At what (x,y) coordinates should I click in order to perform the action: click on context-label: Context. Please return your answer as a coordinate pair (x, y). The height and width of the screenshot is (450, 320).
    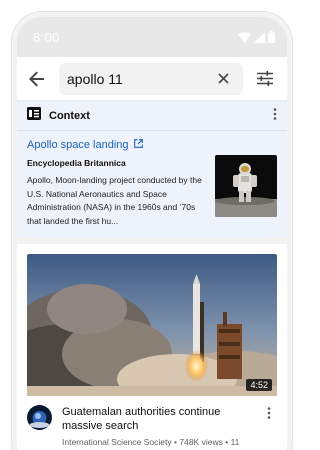
    Looking at the image, I should click on (69, 115).